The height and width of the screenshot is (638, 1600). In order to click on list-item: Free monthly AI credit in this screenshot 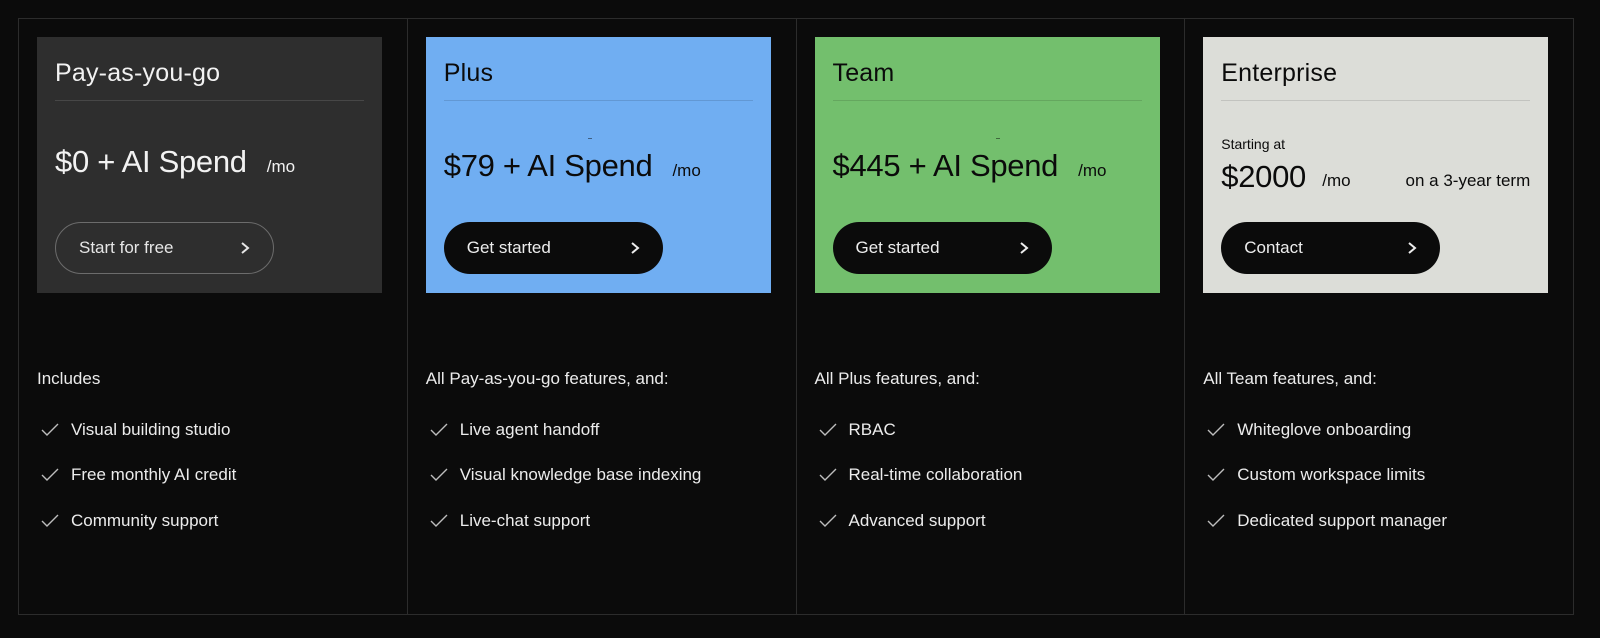, I will do `click(136, 476)`.